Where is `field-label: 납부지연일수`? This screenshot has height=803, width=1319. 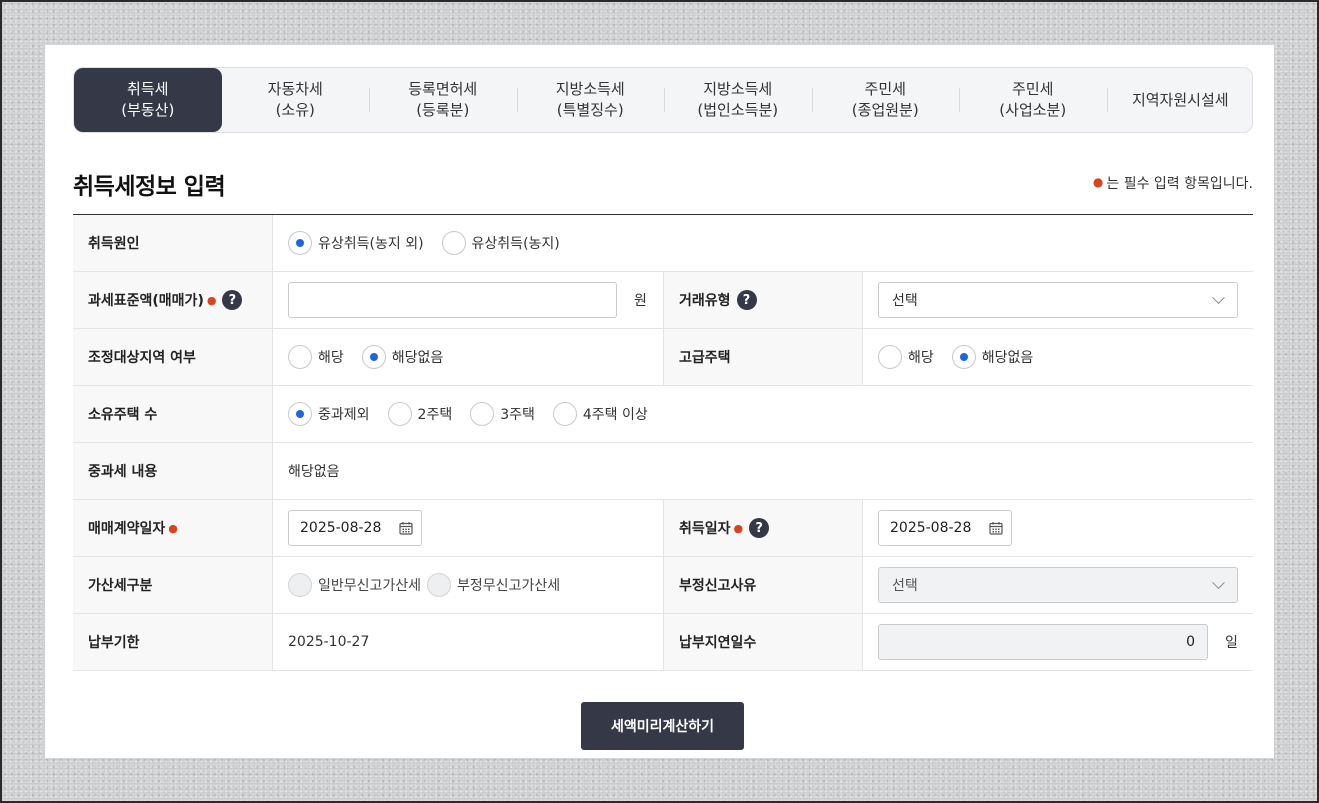
field-label: 납부지연일수 is located at coordinates (763, 642).